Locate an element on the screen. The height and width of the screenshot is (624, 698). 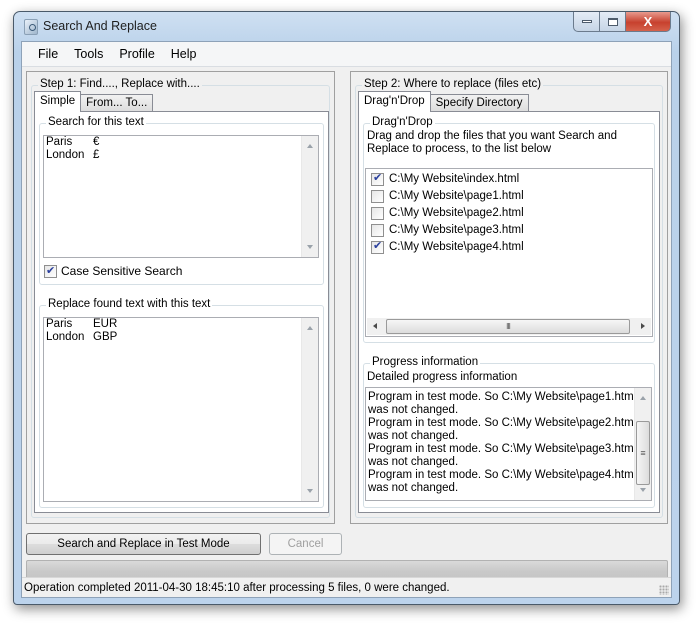
grip-icon: III is located at coordinates (508, 326).